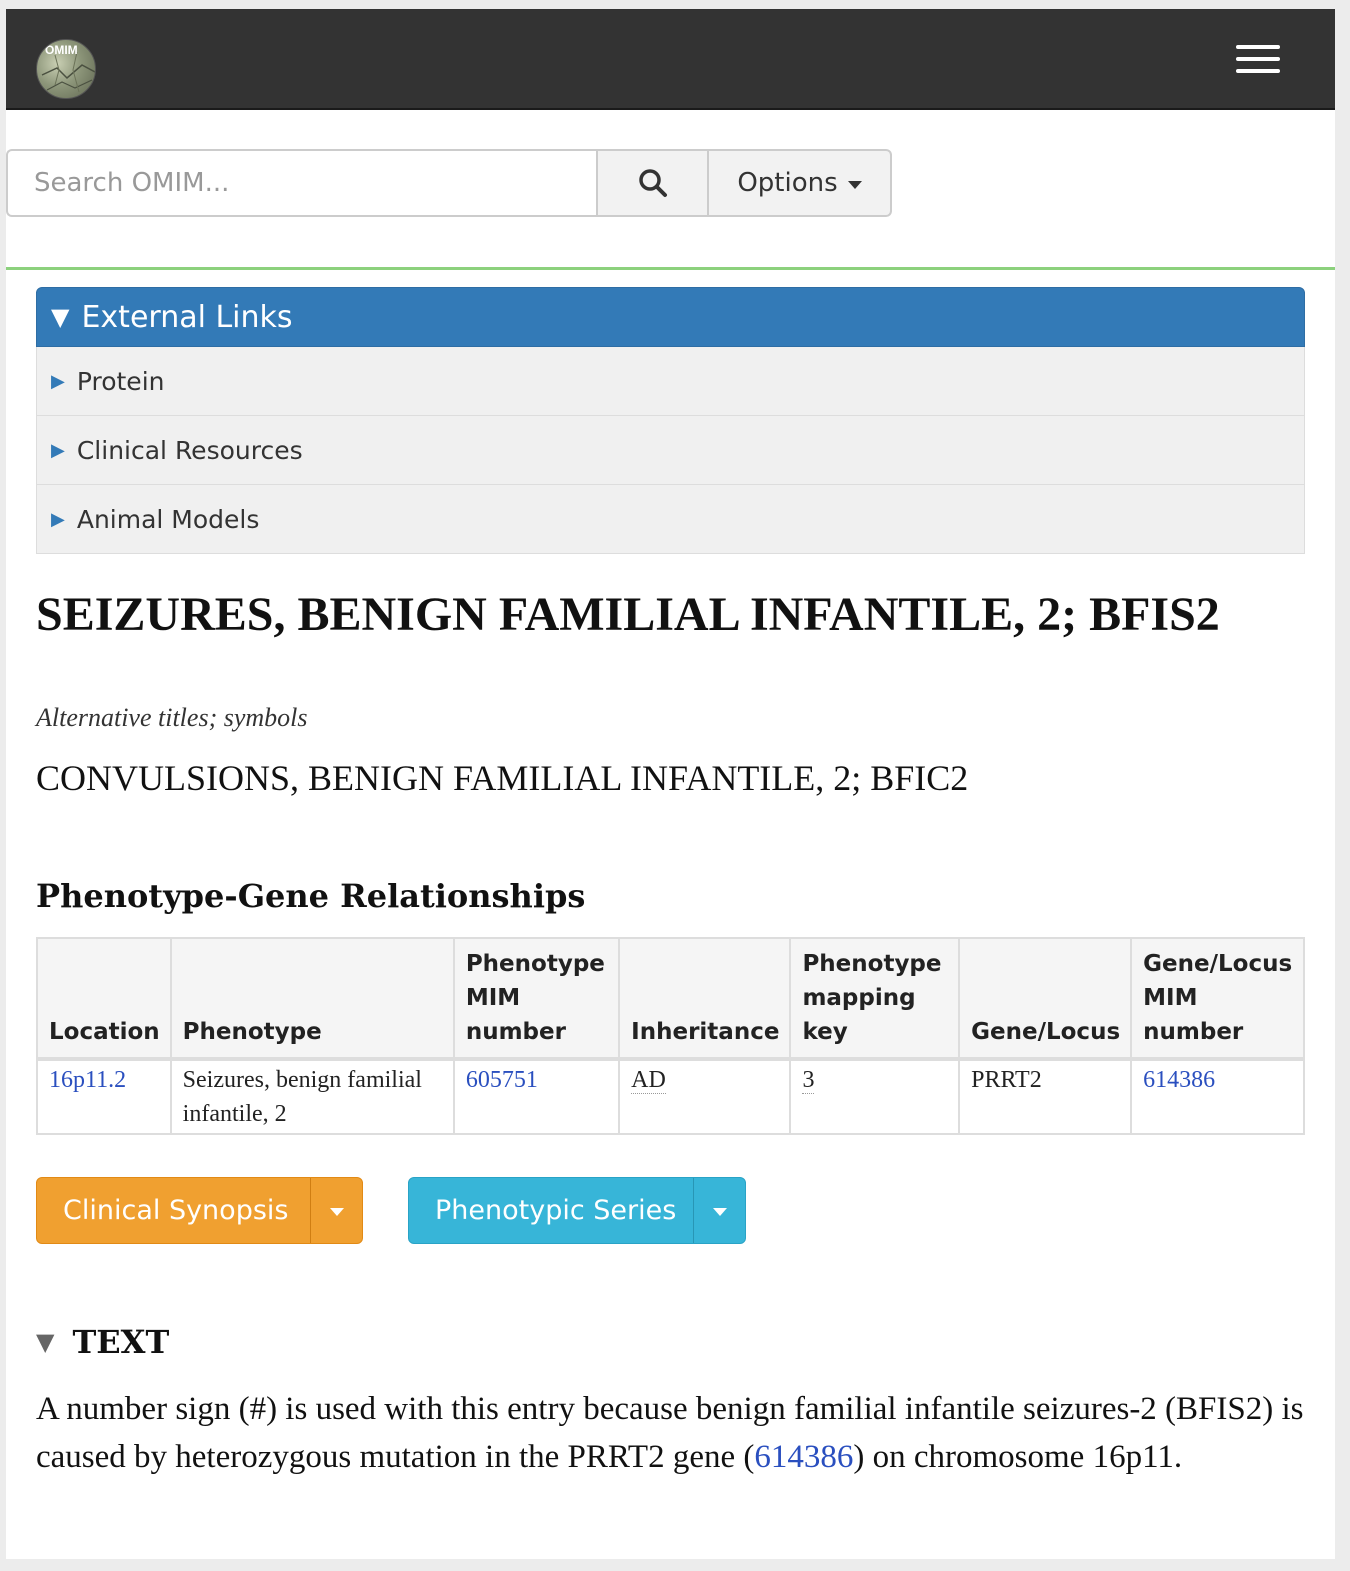  I want to click on cell-gene-locus: PRRT2, so click(1045, 1096).